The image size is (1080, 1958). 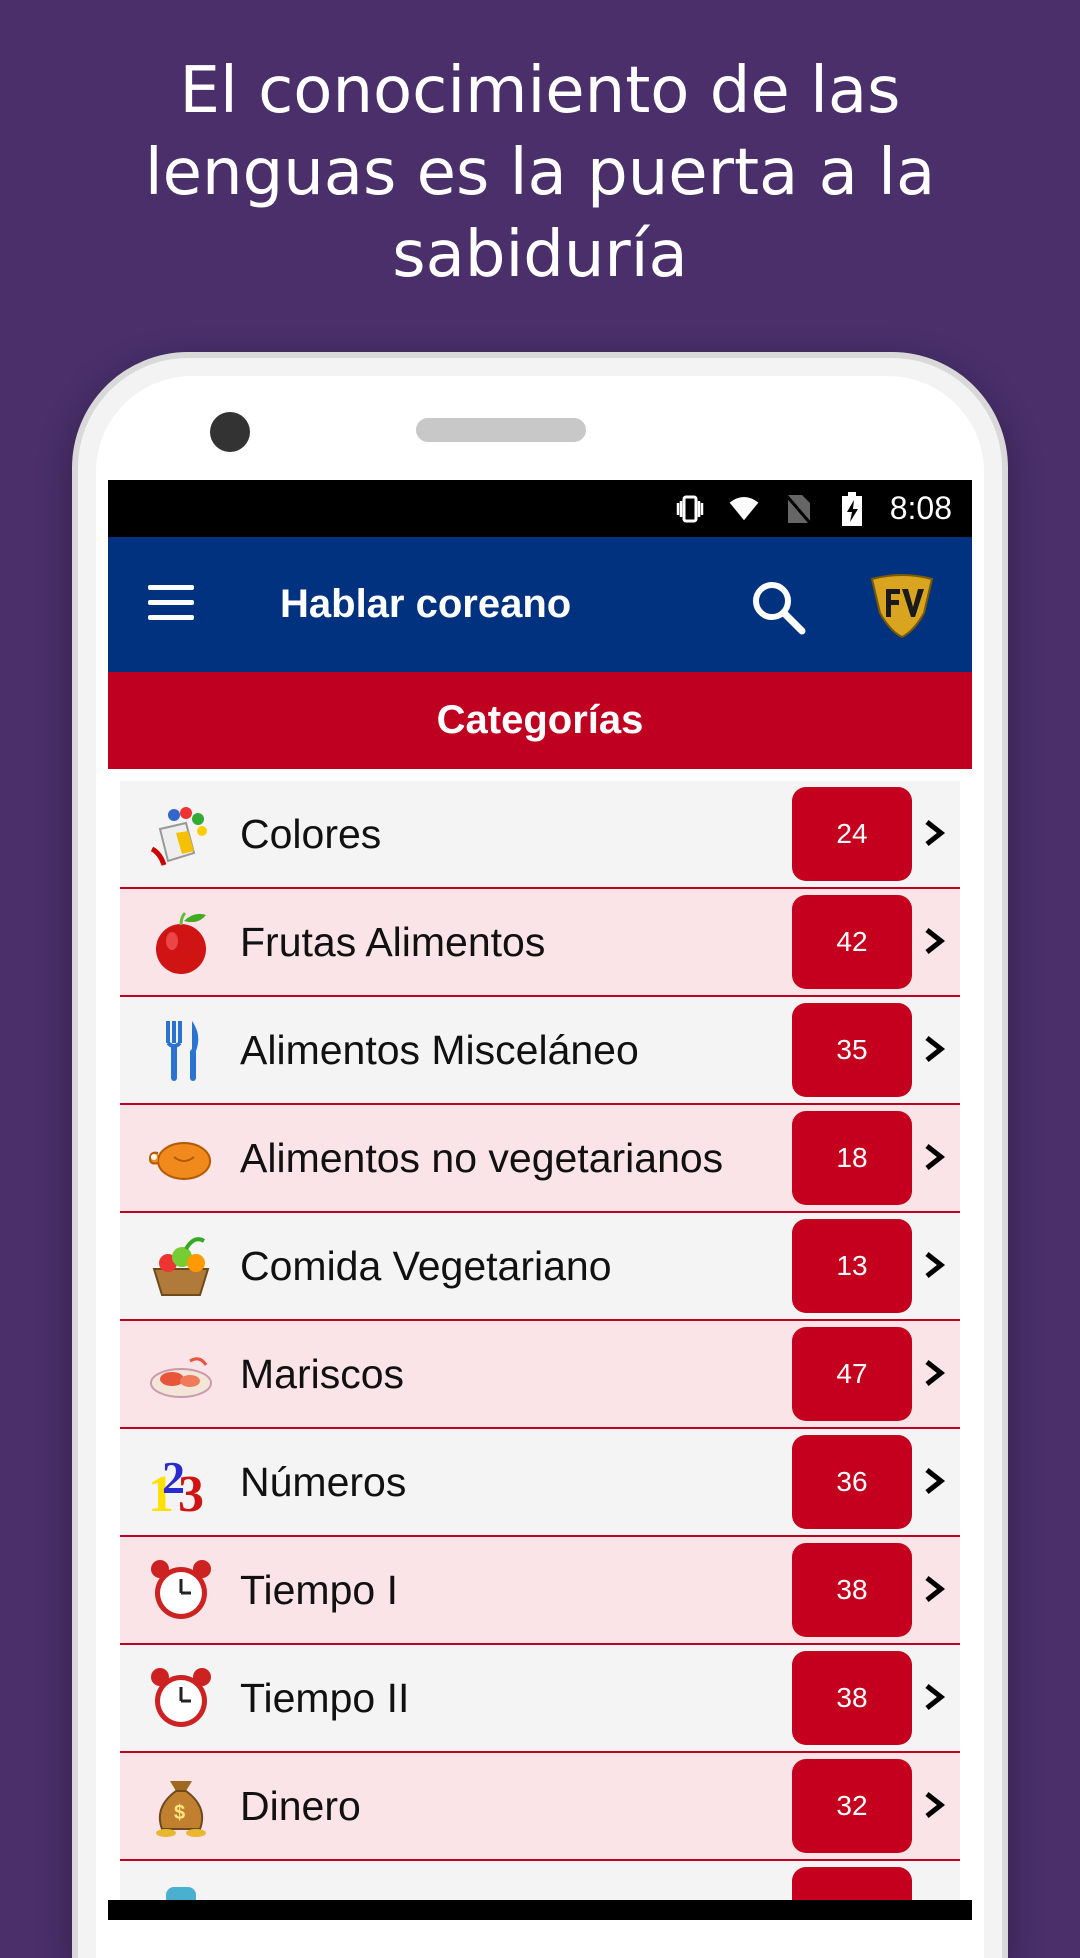 I want to click on list-item: Alimentos Misceláneo 35, so click(x=540, y=1051).